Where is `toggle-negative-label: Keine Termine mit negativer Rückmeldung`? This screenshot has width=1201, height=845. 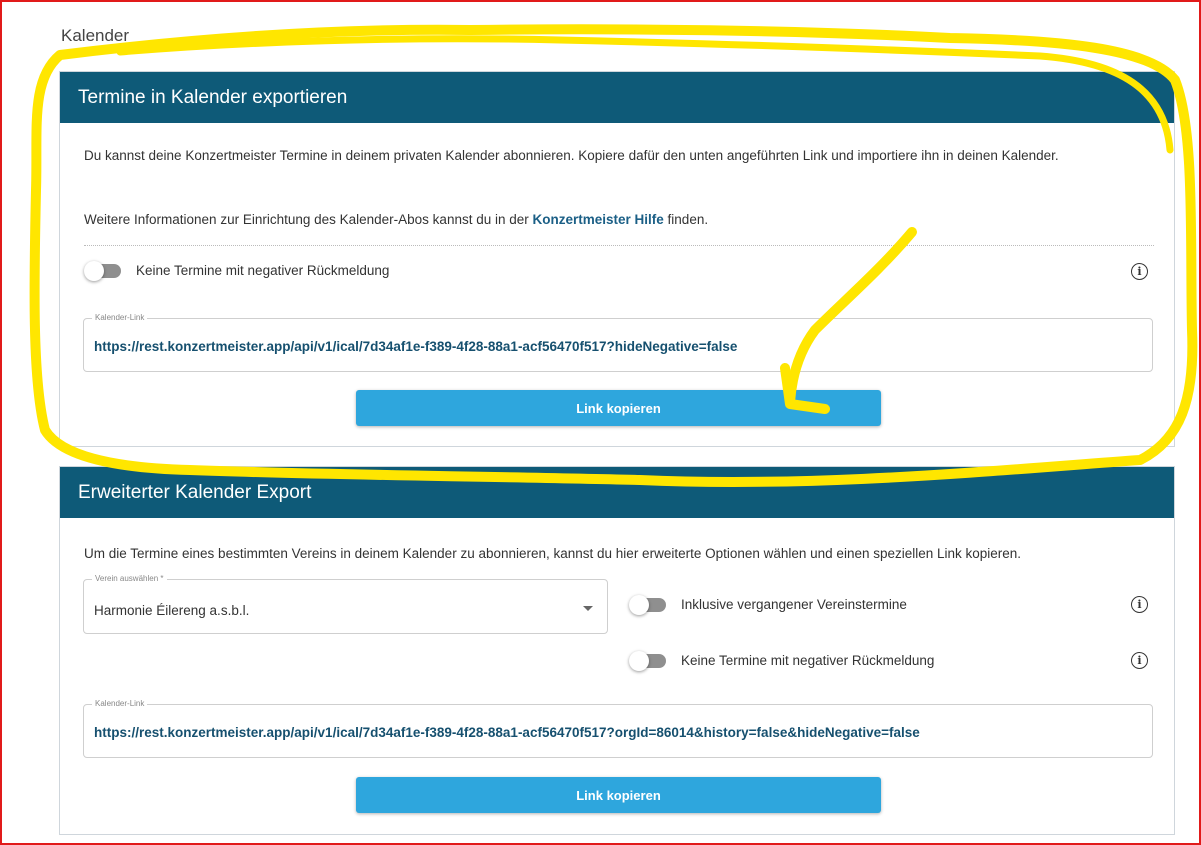 toggle-negative-label: Keine Termine mit negativer Rückmeldung is located at coordinates (263, 270).